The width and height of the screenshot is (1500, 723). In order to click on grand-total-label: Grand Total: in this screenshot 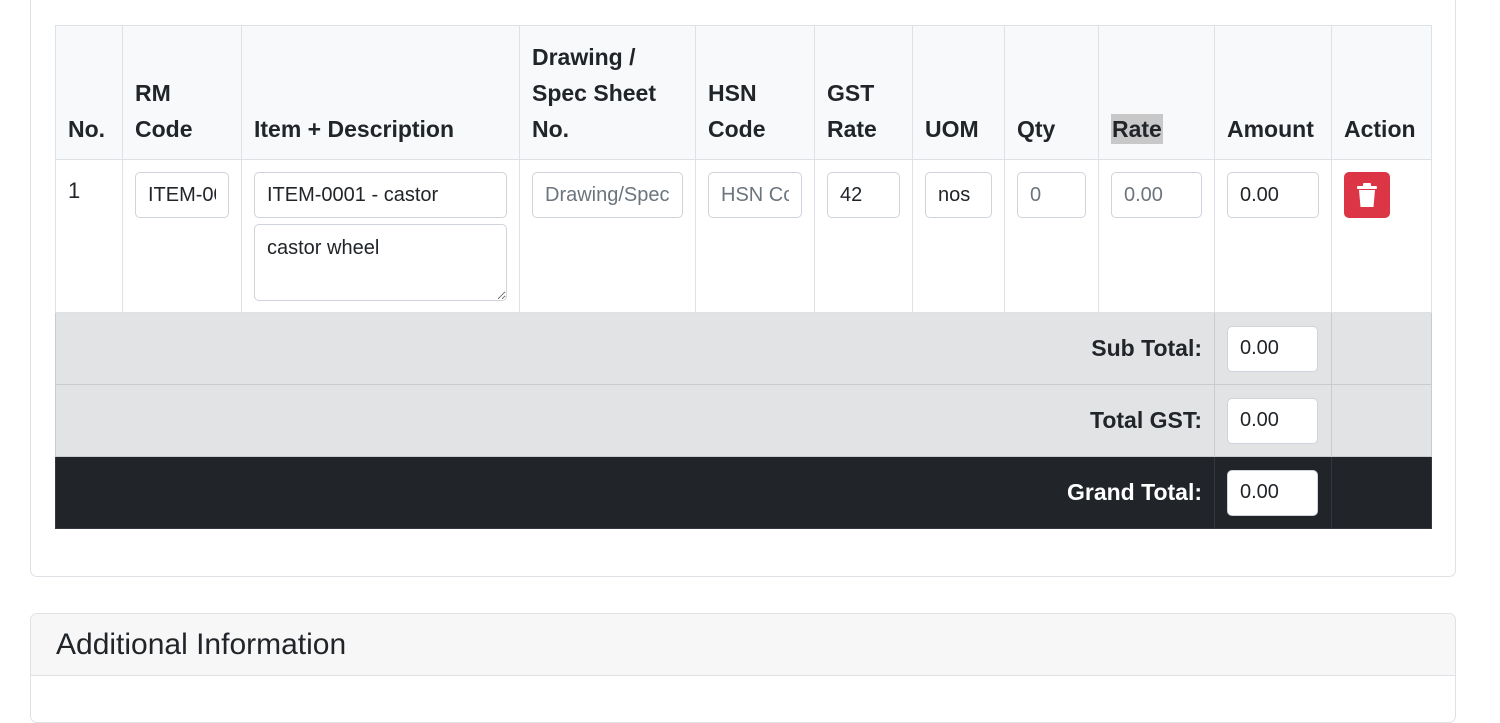, I will do `click(635, 492)`.